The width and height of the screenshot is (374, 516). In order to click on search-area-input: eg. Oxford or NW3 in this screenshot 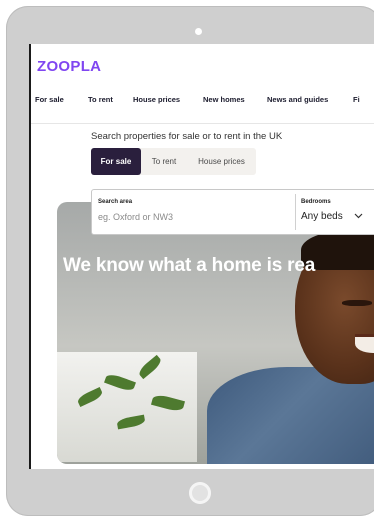, I will do `click(135, 217)`.